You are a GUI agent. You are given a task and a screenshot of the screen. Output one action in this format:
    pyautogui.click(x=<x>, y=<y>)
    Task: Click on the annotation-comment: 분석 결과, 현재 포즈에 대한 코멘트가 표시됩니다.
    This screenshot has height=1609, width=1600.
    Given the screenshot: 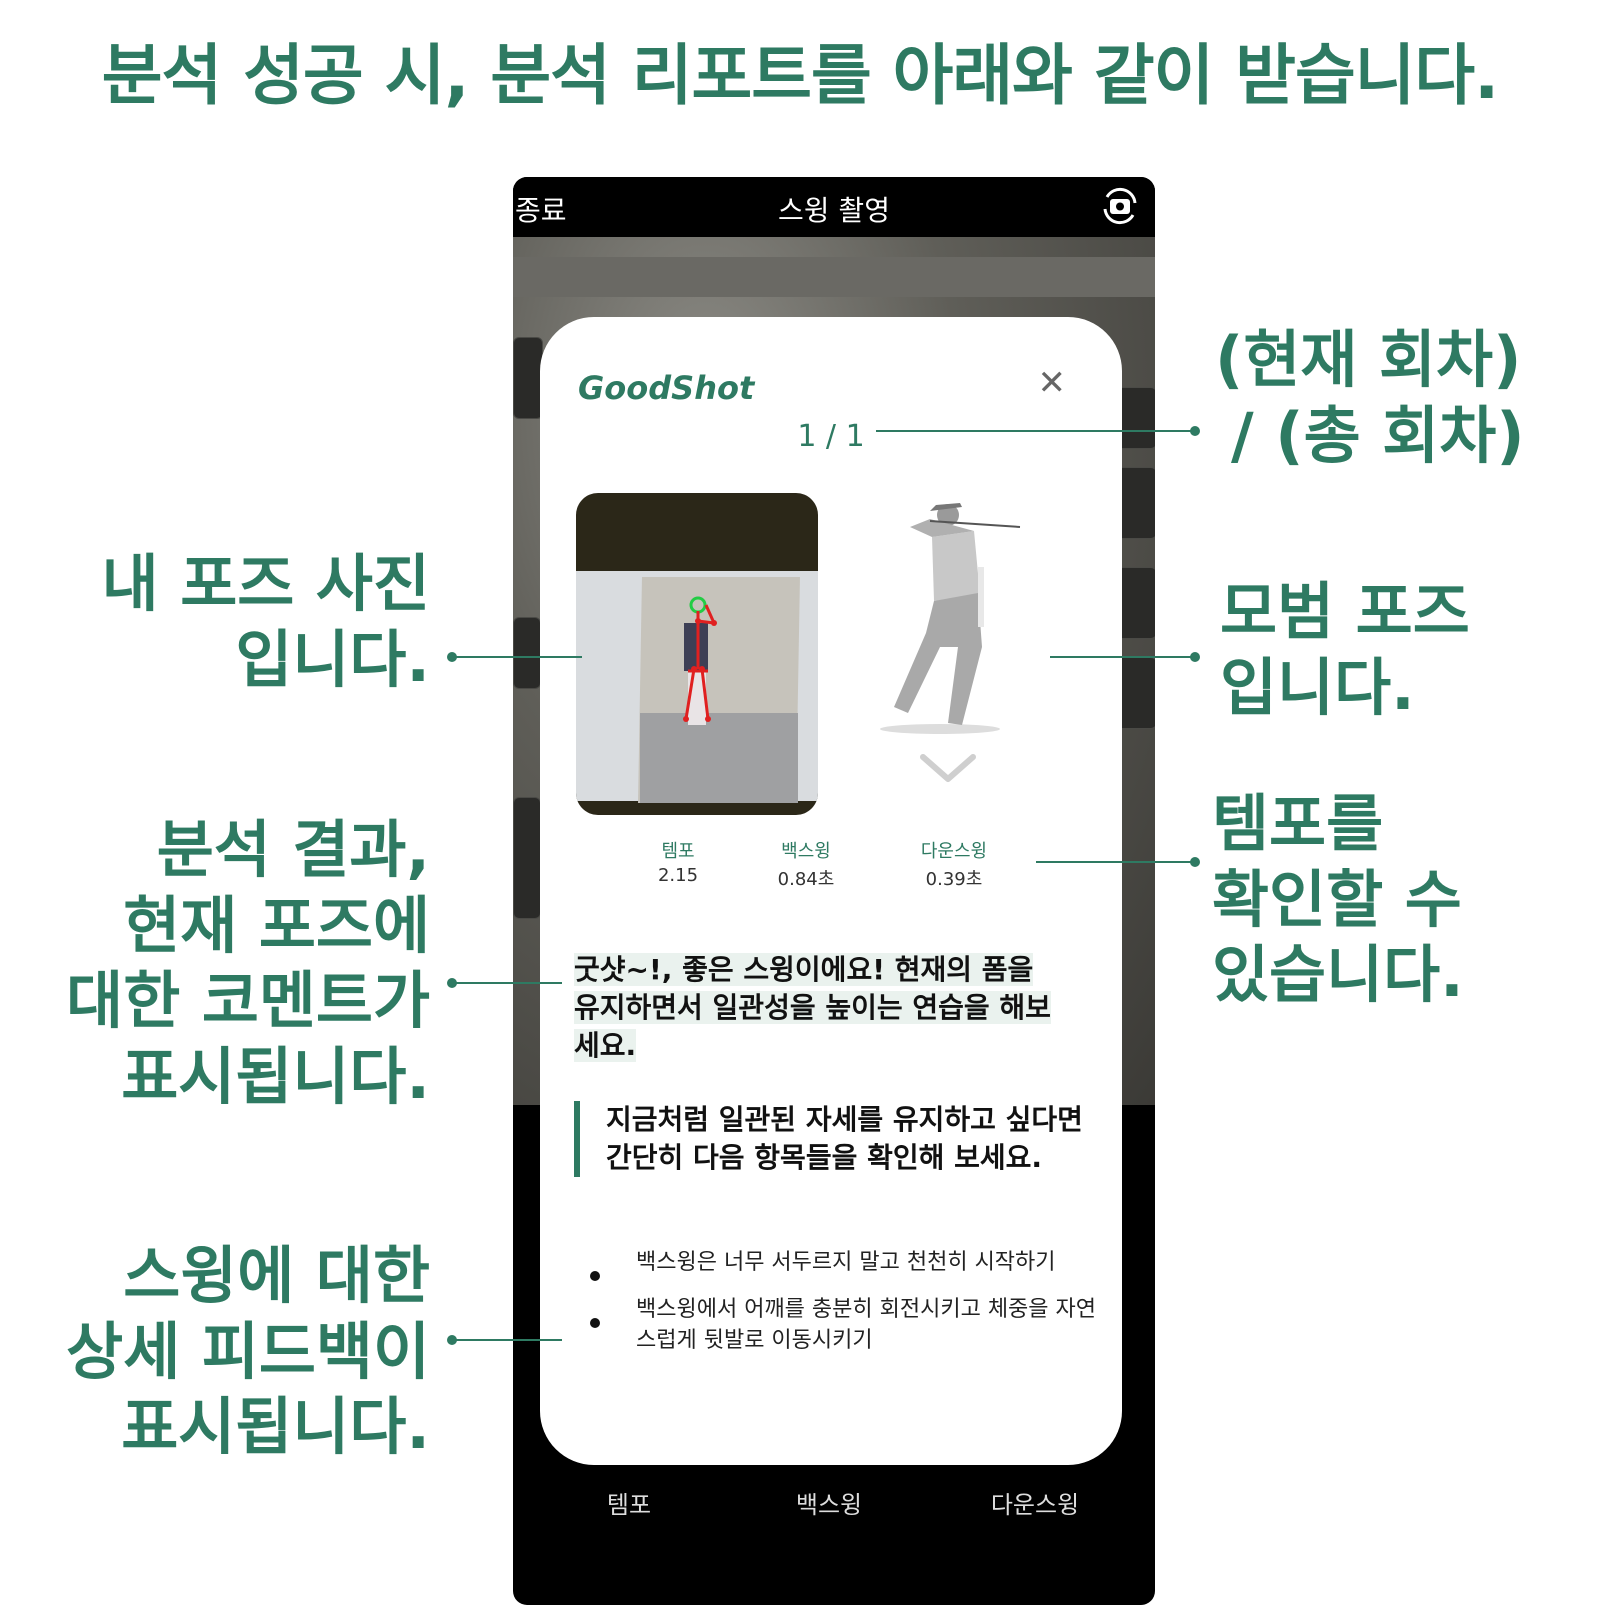 What is the action you would take?
    pyautogui.click(x=248, y=963)
    